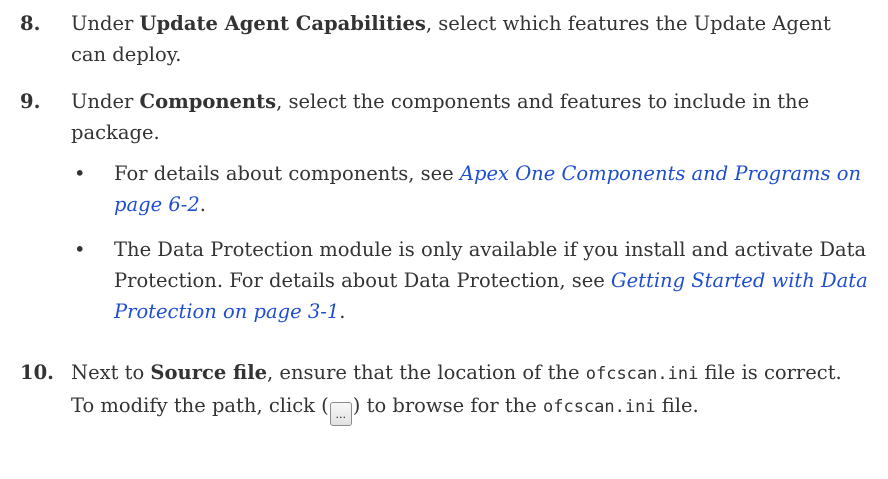 The width and height of the screenshot is (888, 479). I want to click on step-text-mid-1: , ensure that the location of the, so click(426, 372).